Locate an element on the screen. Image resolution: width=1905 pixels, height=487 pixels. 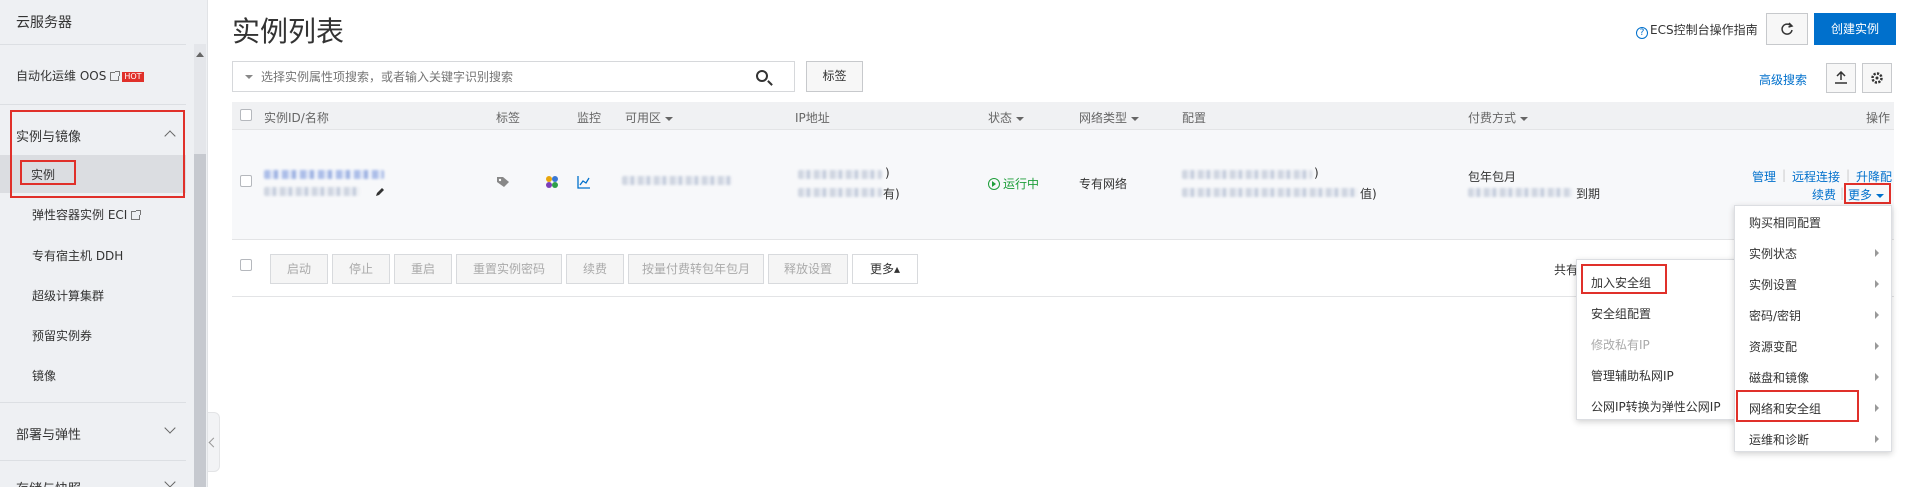
sidebar-item-images: 镜像 is located at coordinates (44, 375).